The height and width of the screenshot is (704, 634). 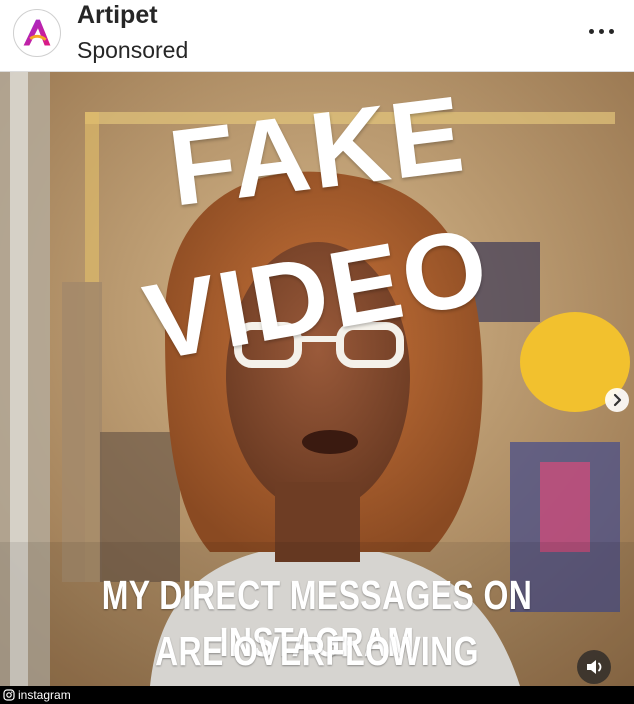 I want to click on sponsored-label: Sponsored, so click(x=133, y=50).